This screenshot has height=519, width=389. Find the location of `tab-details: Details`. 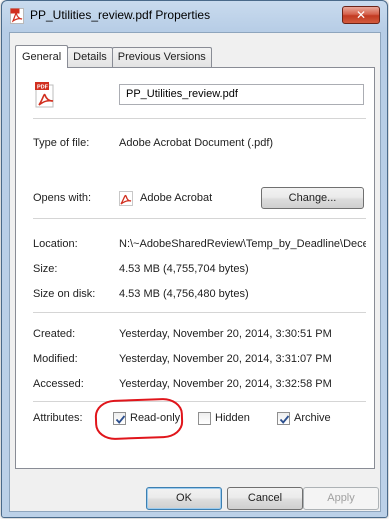

tab-details: Details is located at coordinates (90, 57).